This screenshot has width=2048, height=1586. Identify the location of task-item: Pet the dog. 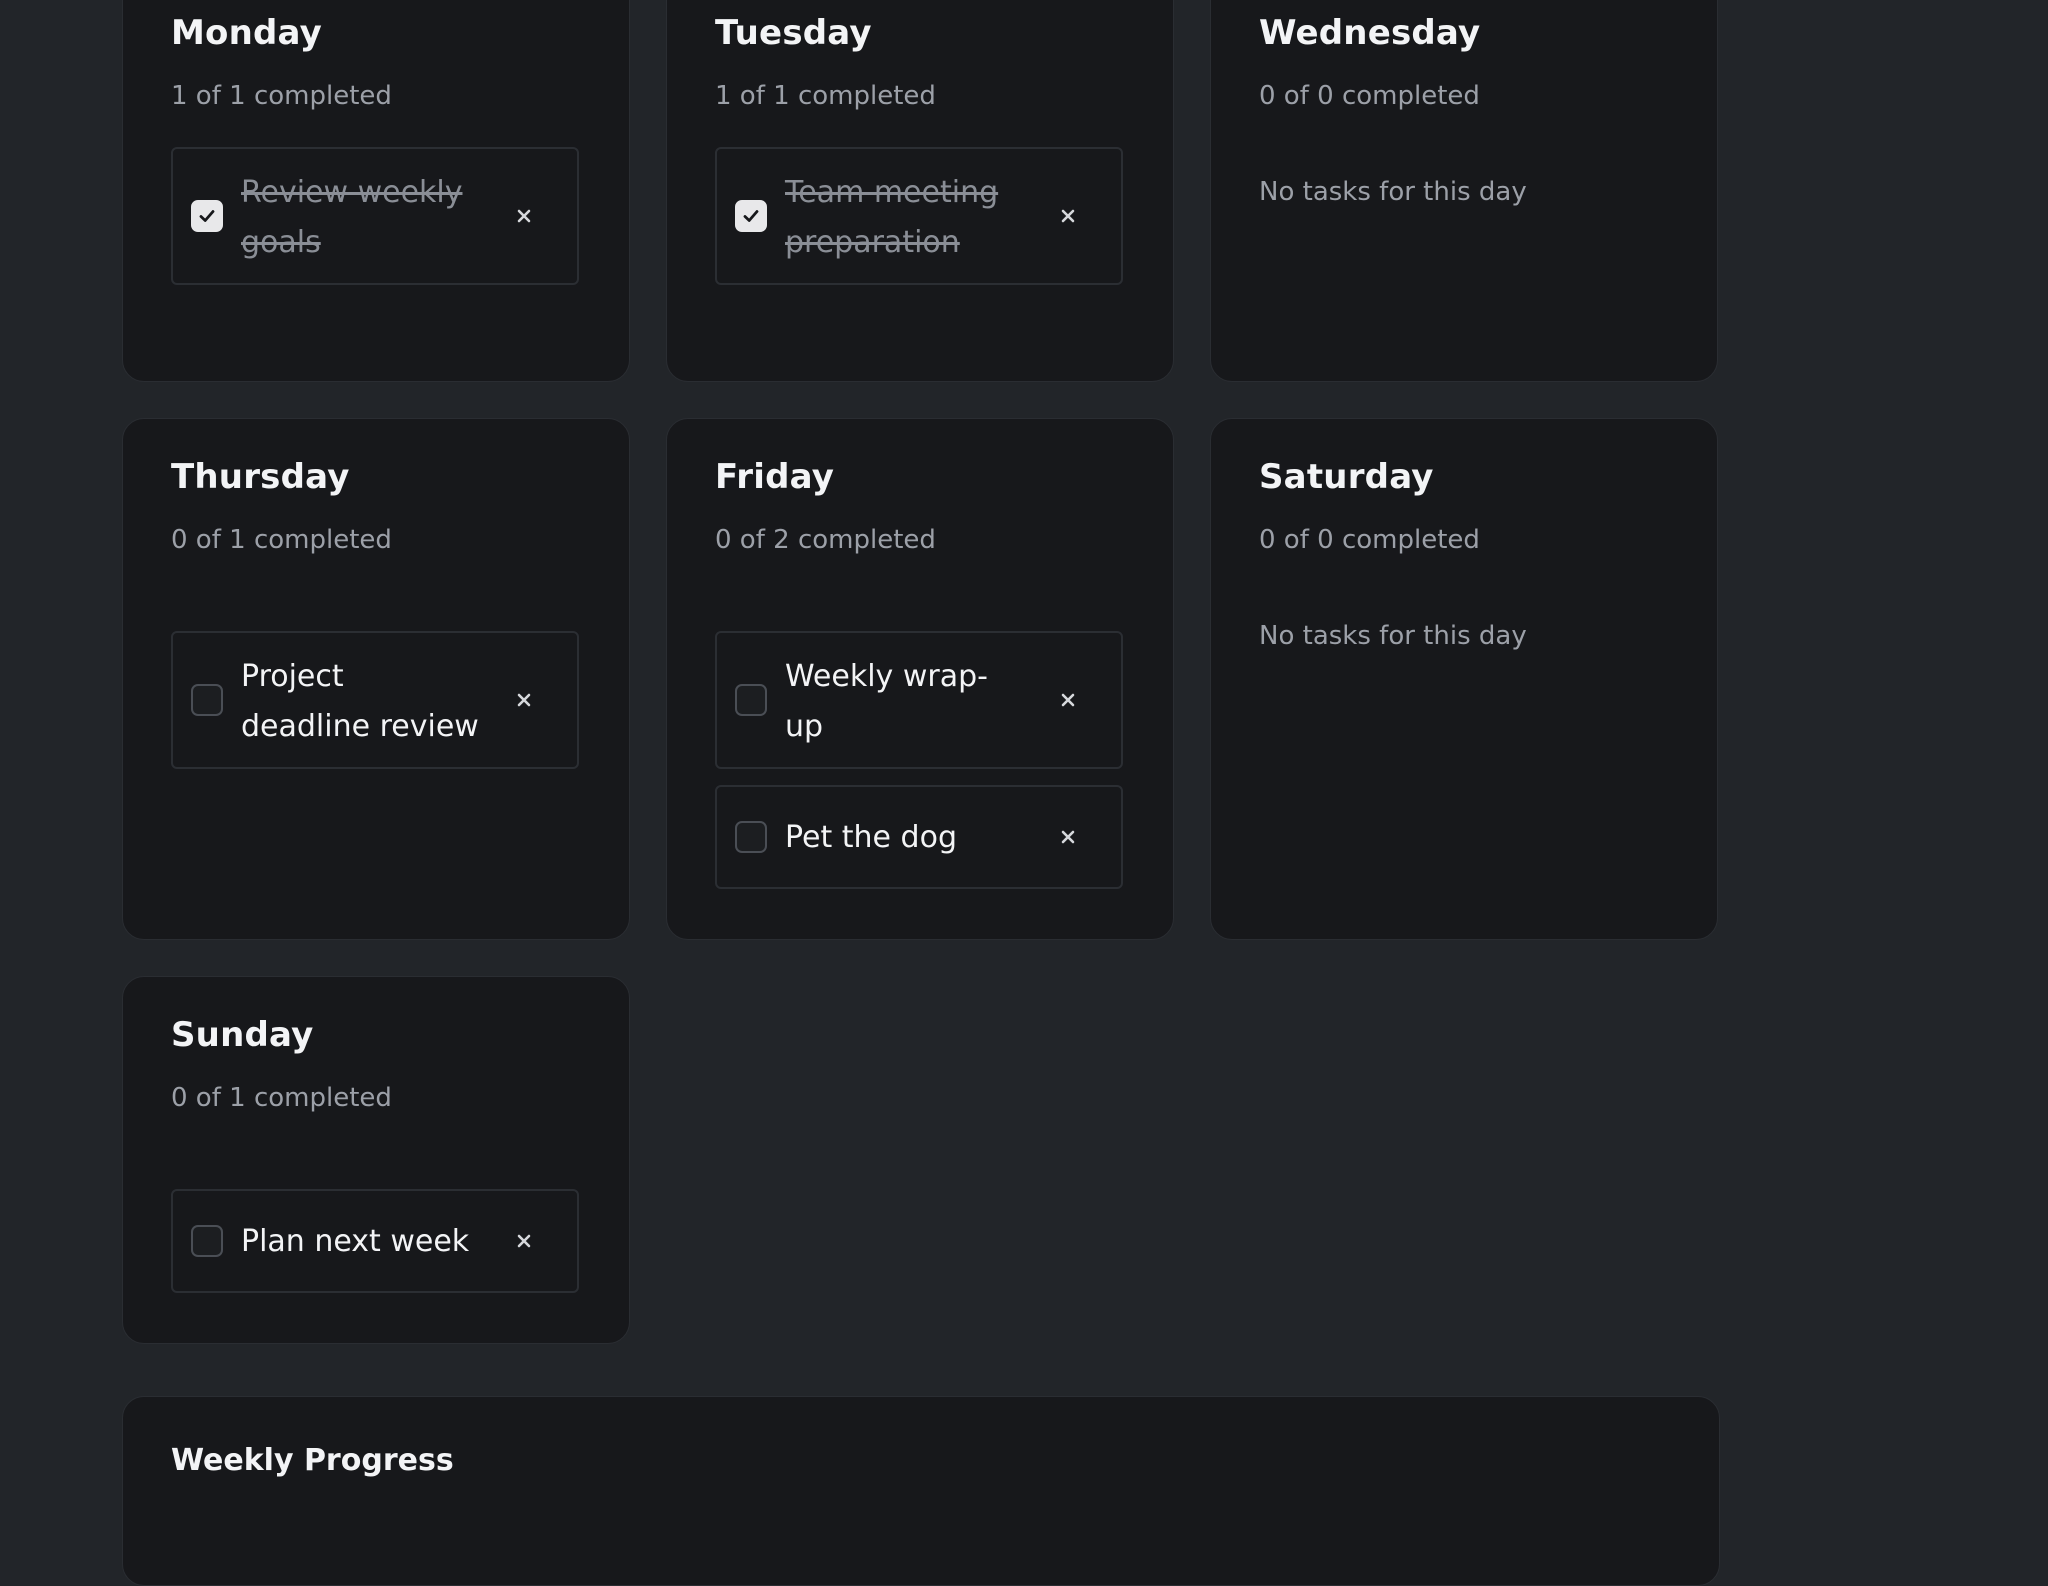
(919, 837).